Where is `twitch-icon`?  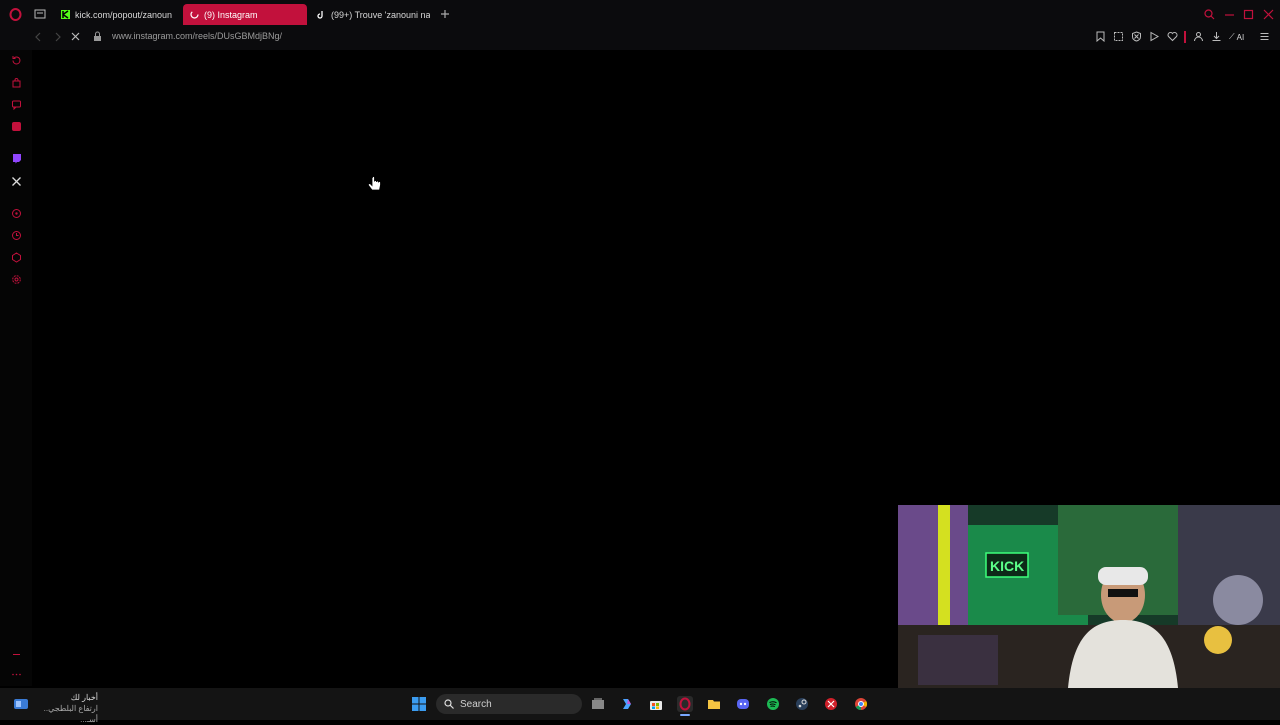
twitch-icon is located at coordinates (16, 158).